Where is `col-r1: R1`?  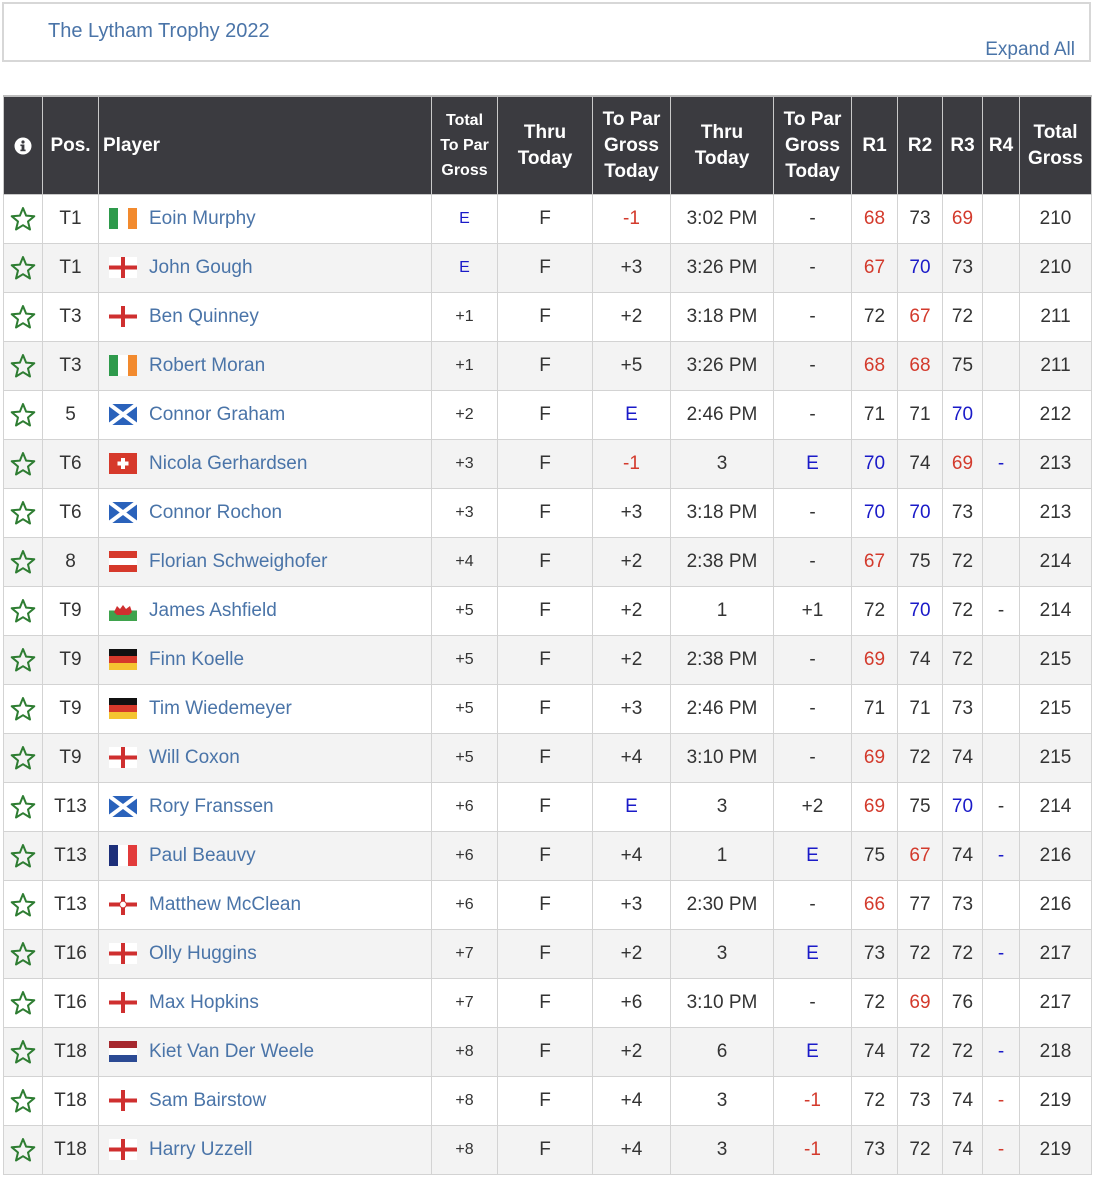
col-r1: R1 is located at coordinates (874, 145).